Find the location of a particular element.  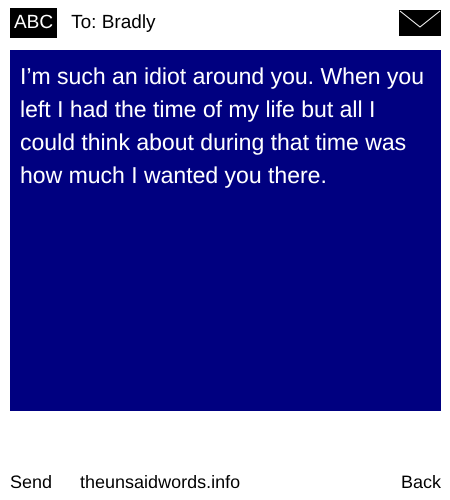

back-softkey: Back is located at coordinates (420, 482).